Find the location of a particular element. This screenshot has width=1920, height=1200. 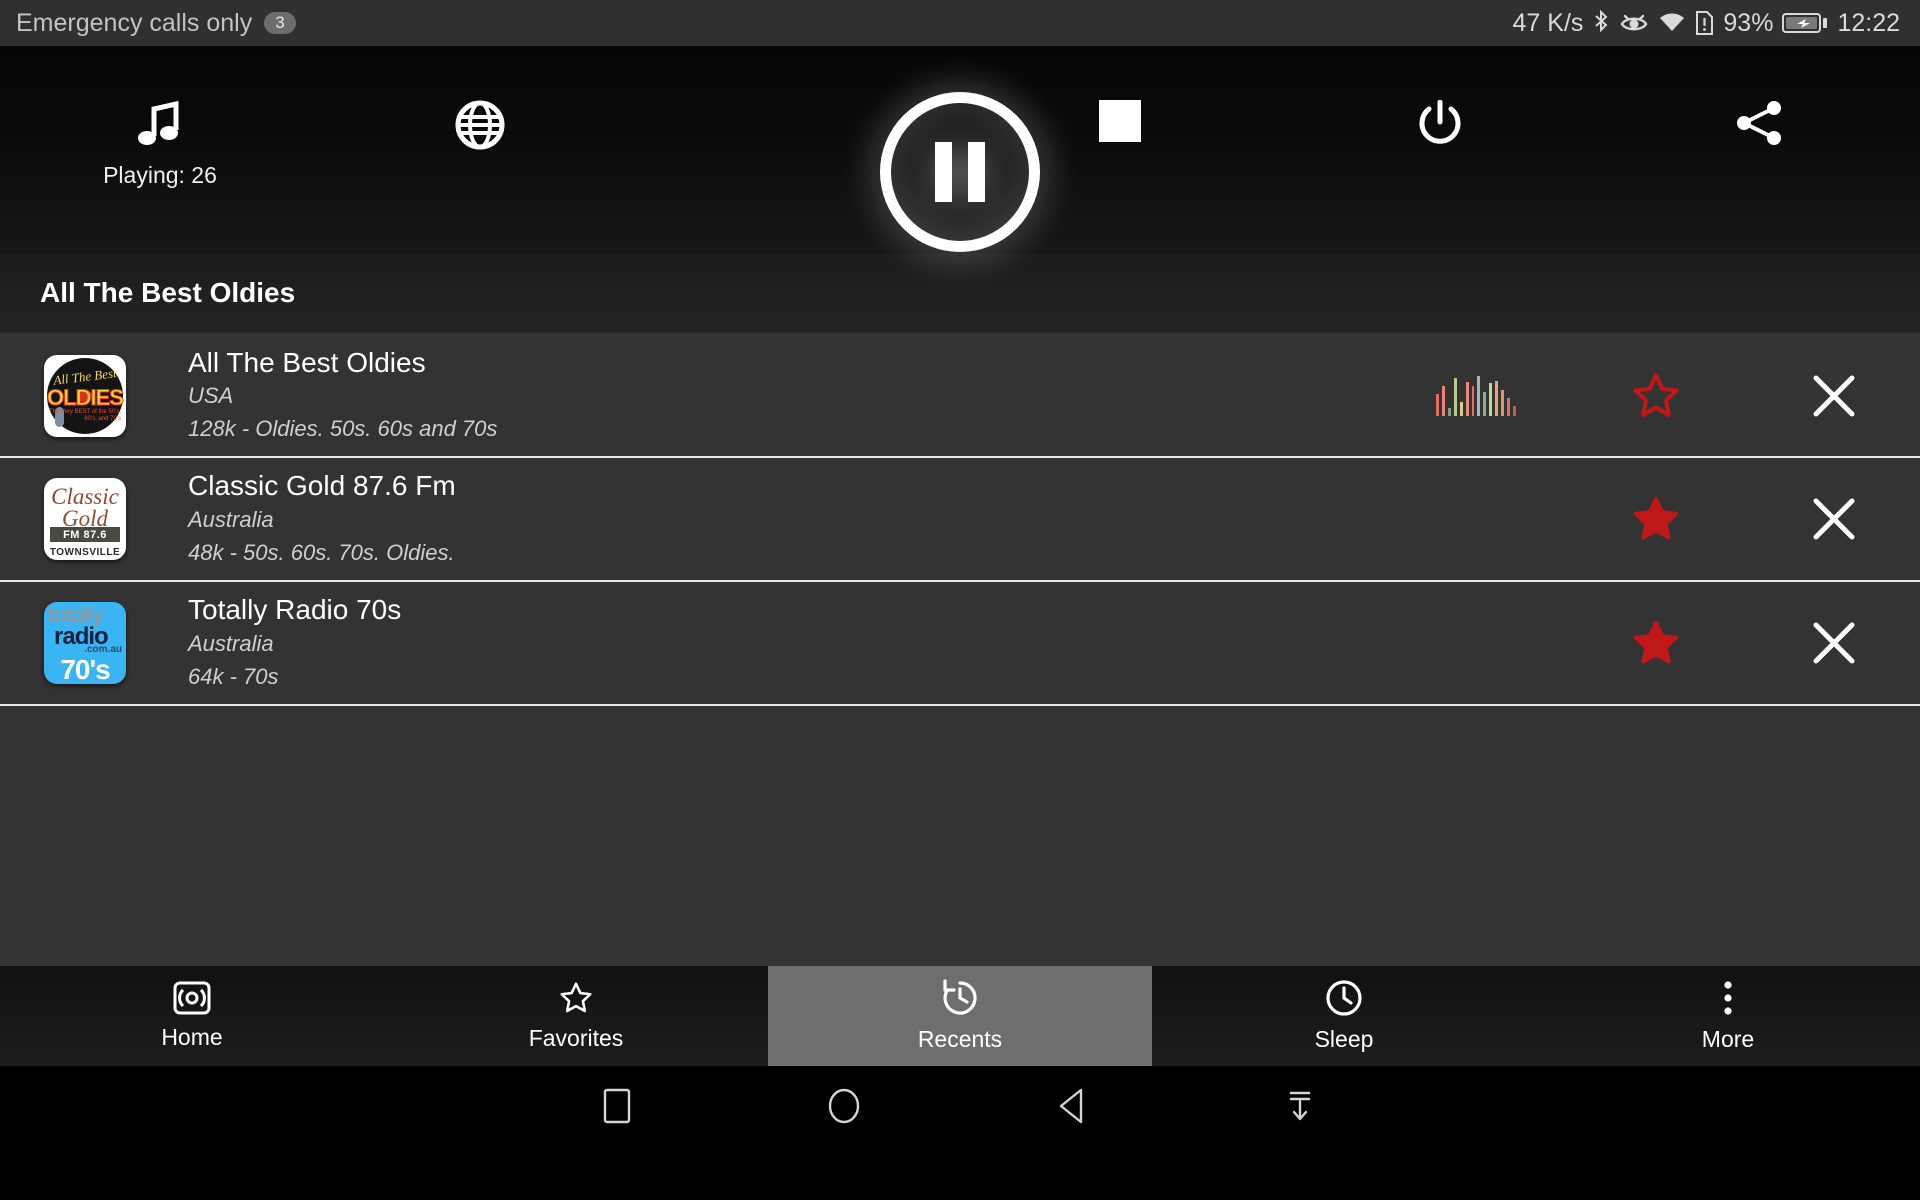

status-bar-right: 47 K/s 93% 12:22 is located at coordinates (1706, 23).